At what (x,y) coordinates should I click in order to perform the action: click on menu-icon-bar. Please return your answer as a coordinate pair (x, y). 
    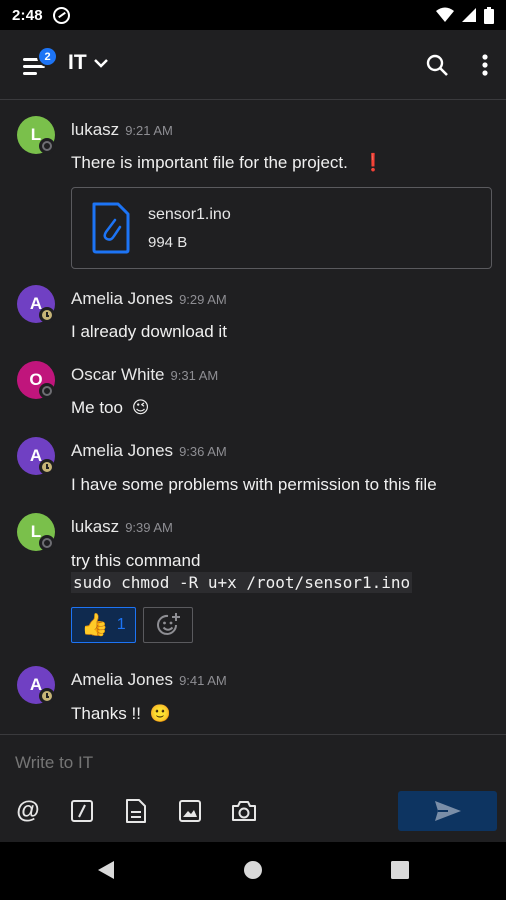
    Looking at the image, I should click on (30, 73).